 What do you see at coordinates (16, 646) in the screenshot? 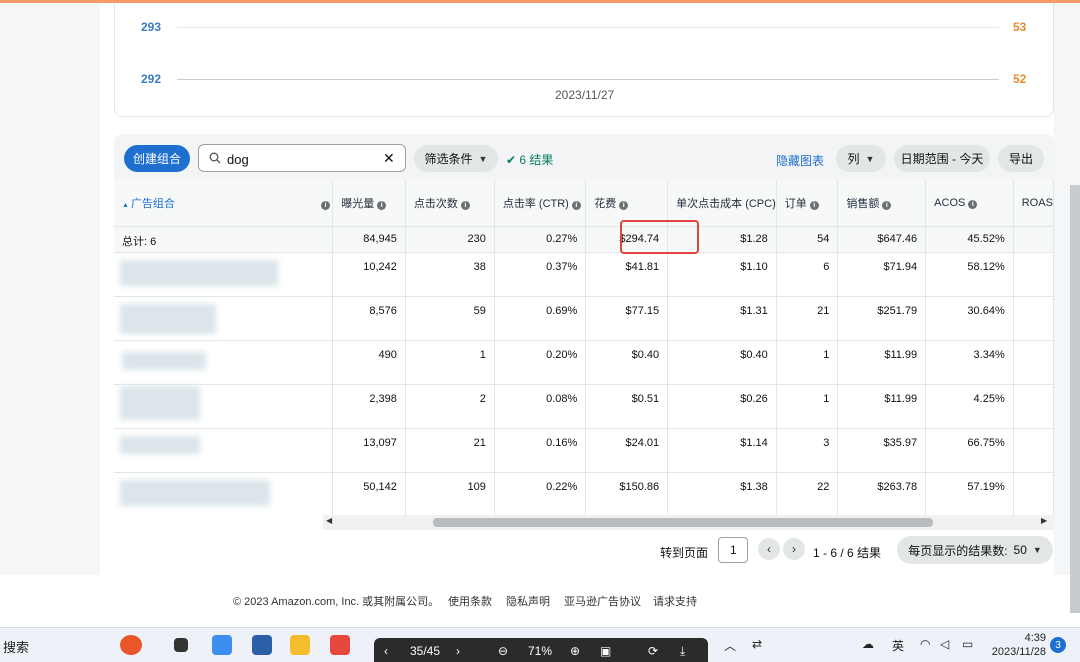
I see `taskbar-search: 搜索` at bounding box center [16, 646].